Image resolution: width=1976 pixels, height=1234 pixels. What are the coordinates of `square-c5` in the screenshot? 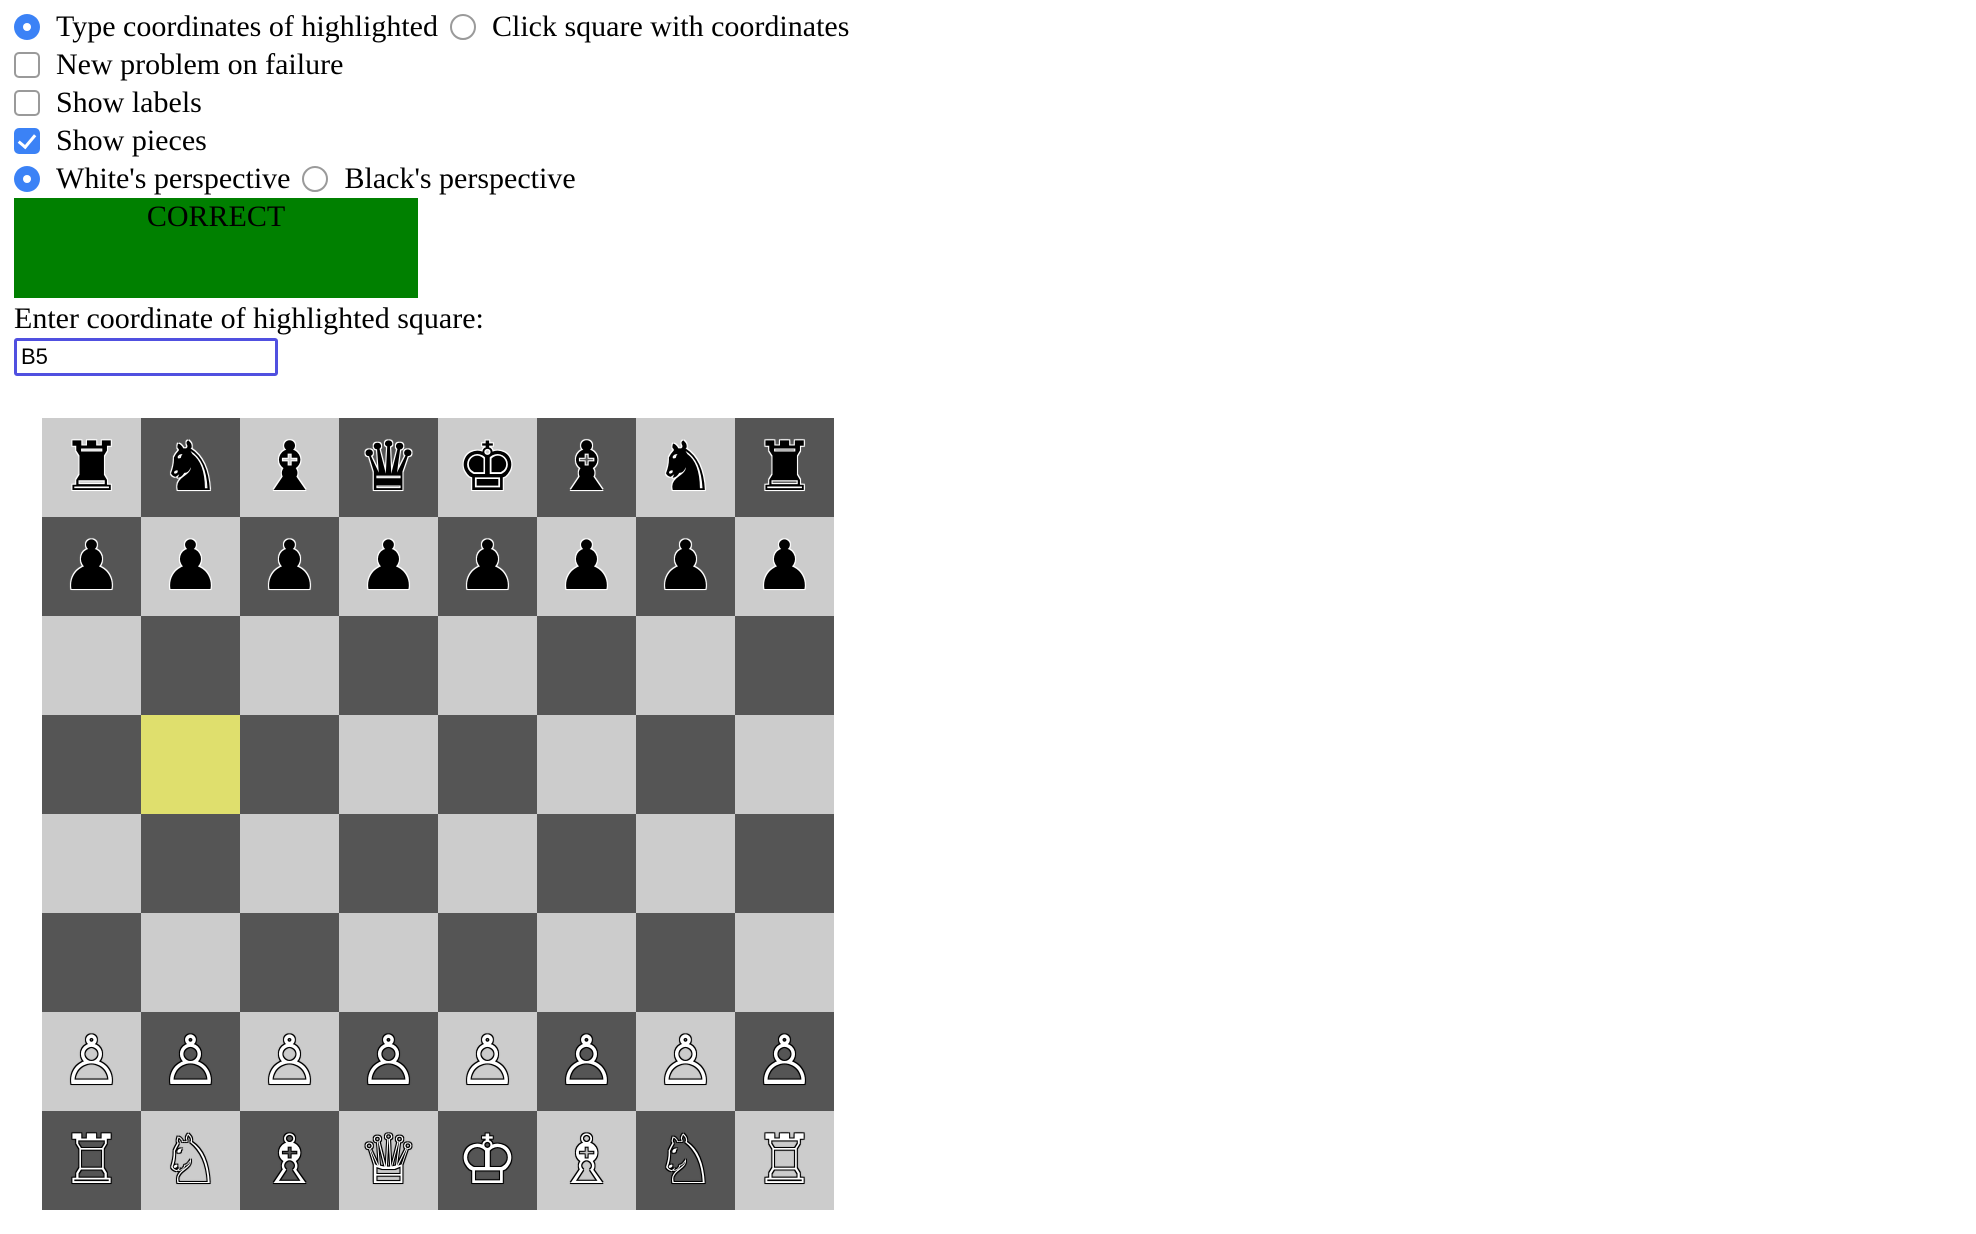 It's located at (289, 764).